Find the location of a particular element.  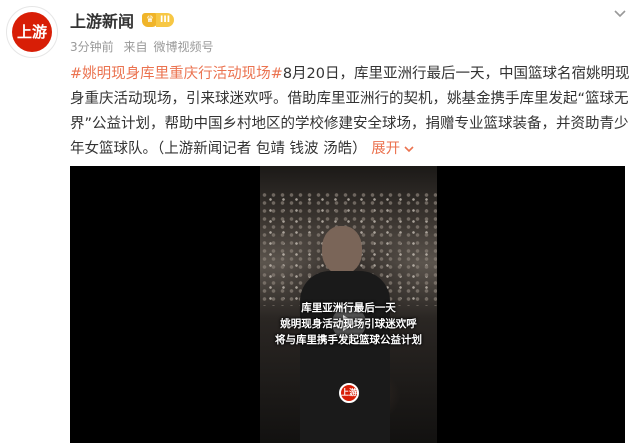

video-caption-line-1: 库里亚洲行最后一天 is located at coordinates (348, 308).